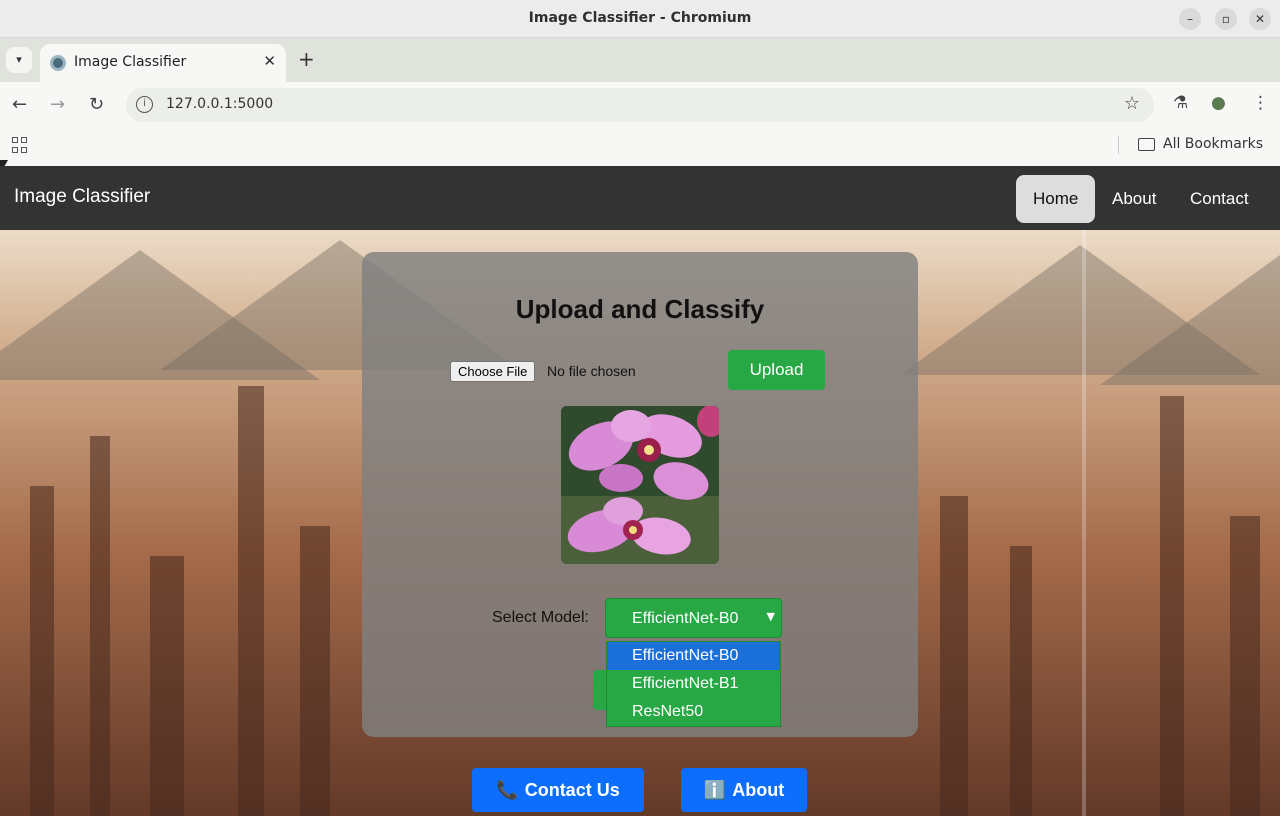 The height and width of the screenshot is (816, 1280). I want to click on chevron-down-icon: ▼, so click(770, 616).